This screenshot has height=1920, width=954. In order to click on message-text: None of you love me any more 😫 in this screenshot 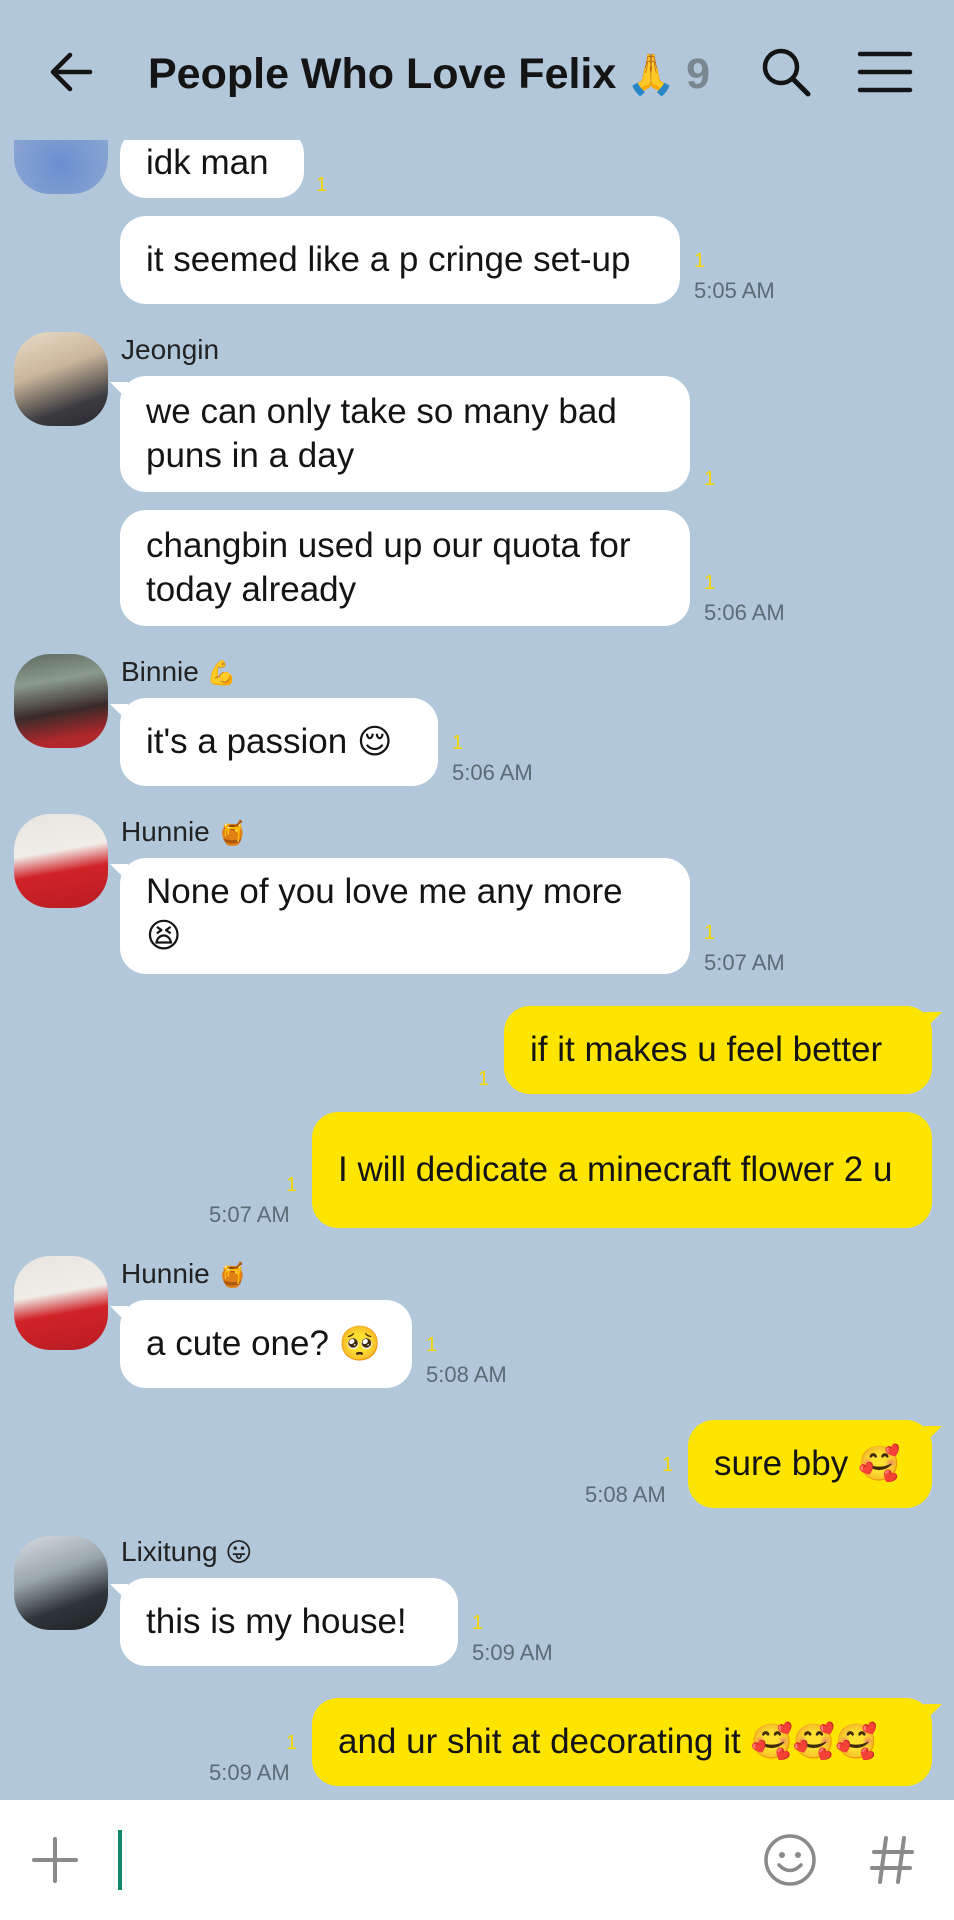, I will do `click(384, 913)`.